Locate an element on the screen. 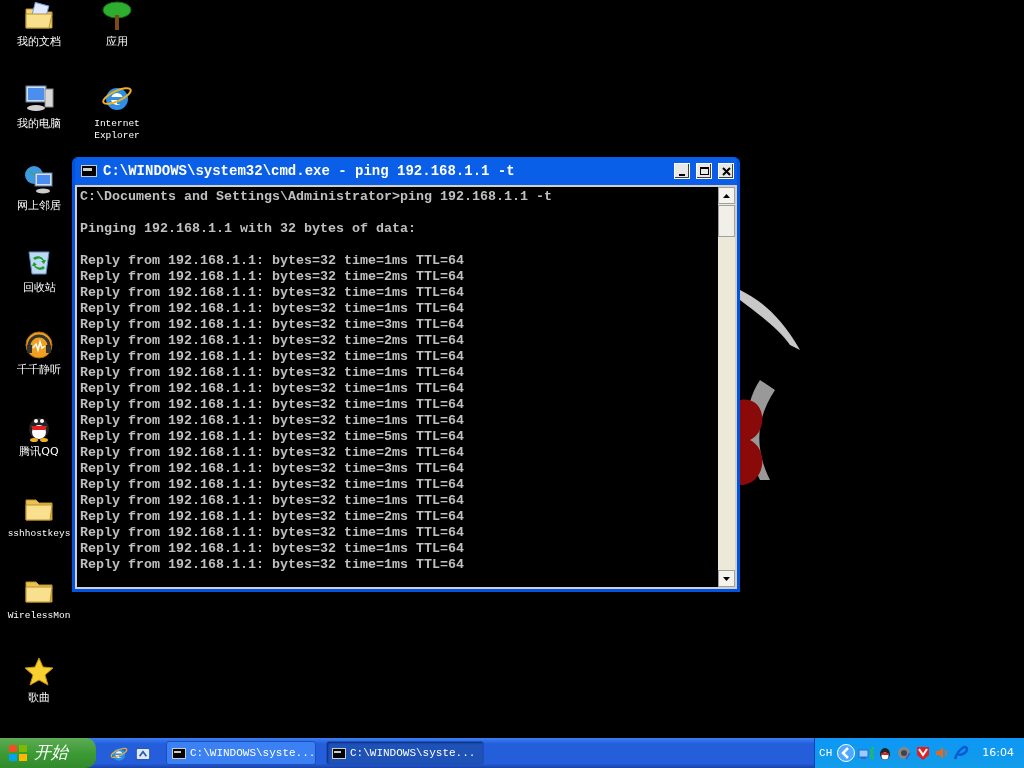 The height and width of the screenshot is (768, 1024). console-line: Pinging 192.168.1.1 with 32 bytes of data: is located at coordinates (248, 229).